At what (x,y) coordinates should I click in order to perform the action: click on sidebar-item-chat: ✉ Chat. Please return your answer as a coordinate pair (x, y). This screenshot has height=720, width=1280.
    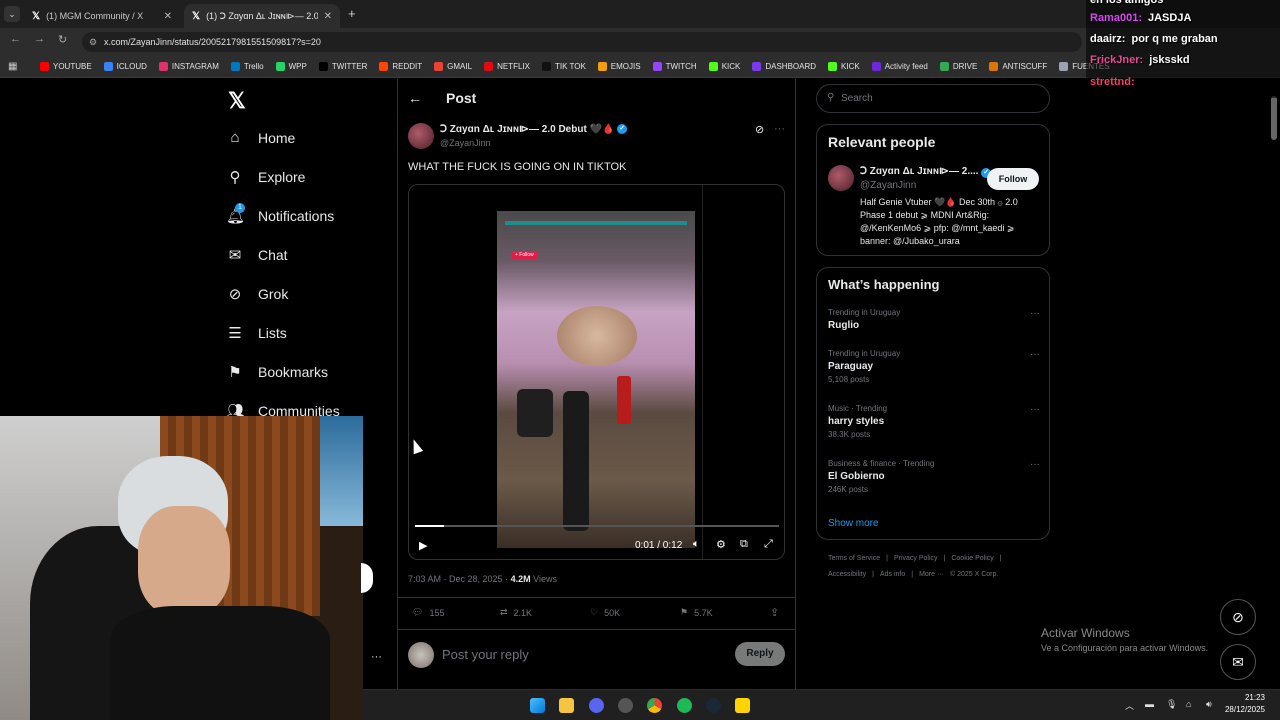
    Looking at the image, I should click on (257, 255).